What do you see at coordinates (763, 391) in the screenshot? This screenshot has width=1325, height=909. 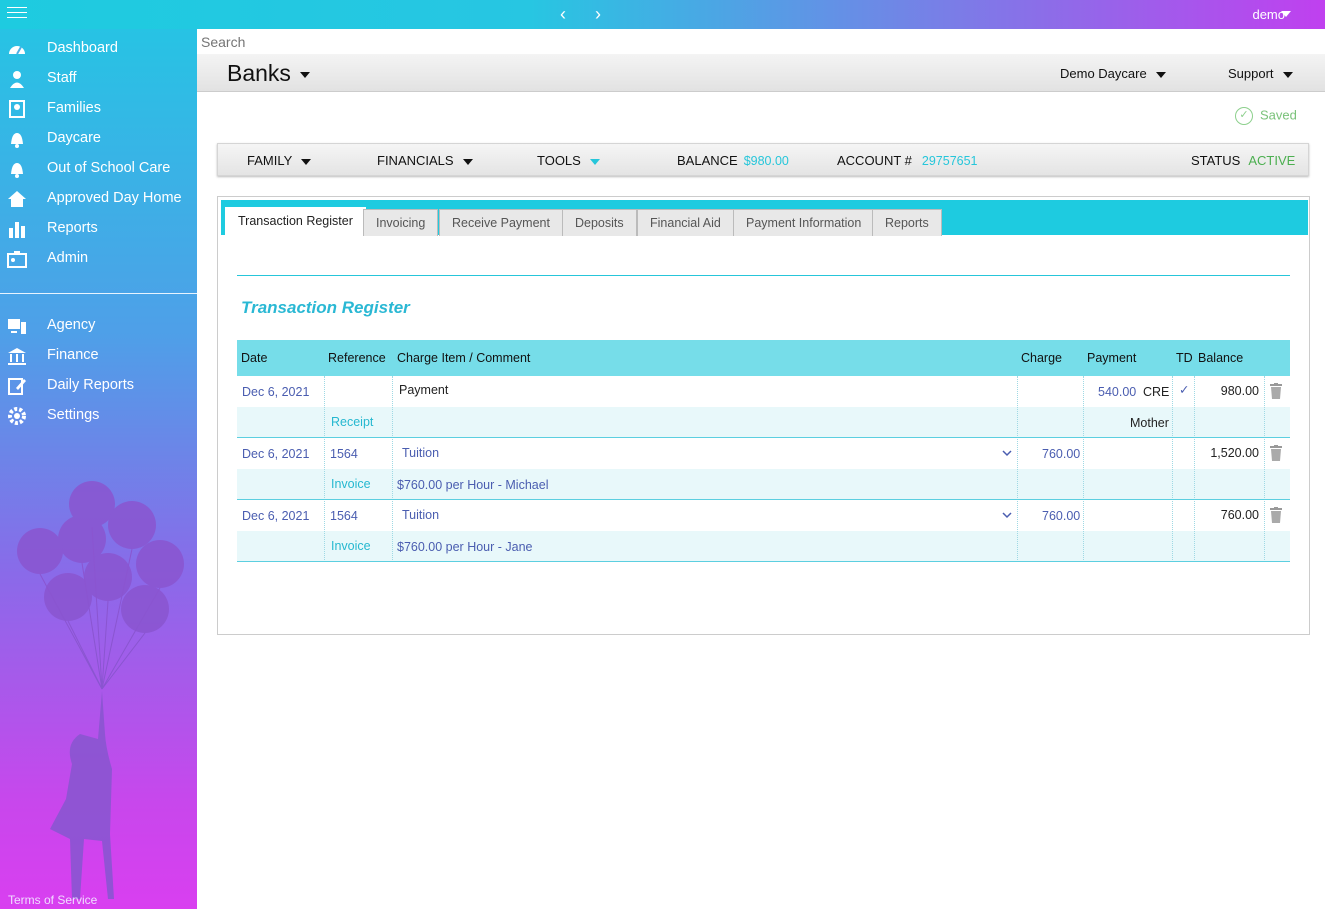 I see `table-row: Dec 6, 2021 Payment 540.00 CRE ✓ 980.00` at bounding box center [763, 391].